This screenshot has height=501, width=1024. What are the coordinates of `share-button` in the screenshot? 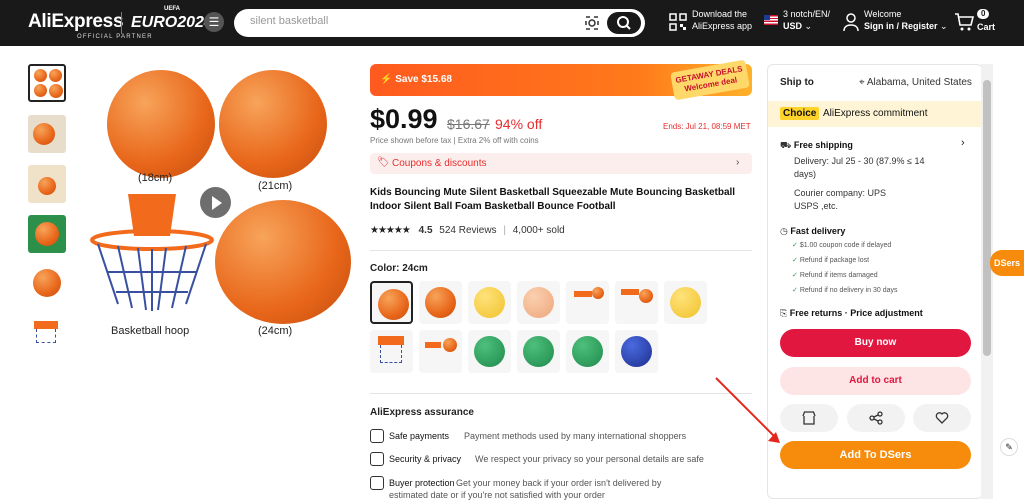 It's located at (876, 418).